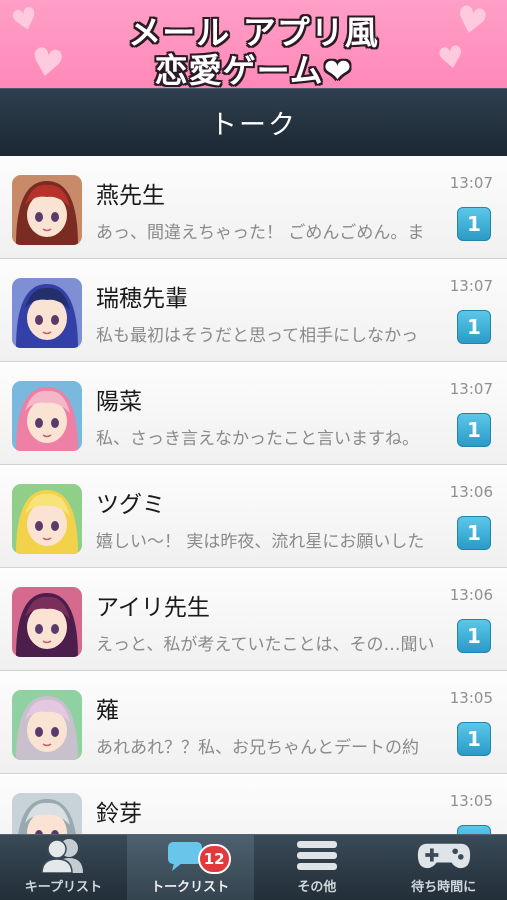 The width and height of the screenshot is (507, 900). I want to click on nav-tab-talklist: 12 トークリスト, so click(190, 867).